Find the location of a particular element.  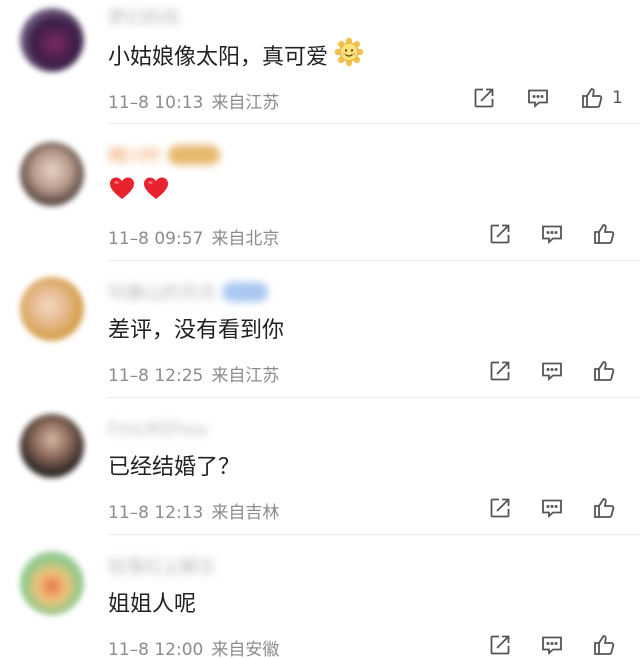

comment-text: 姐姐人呢 is located at coordinates (152, 604).